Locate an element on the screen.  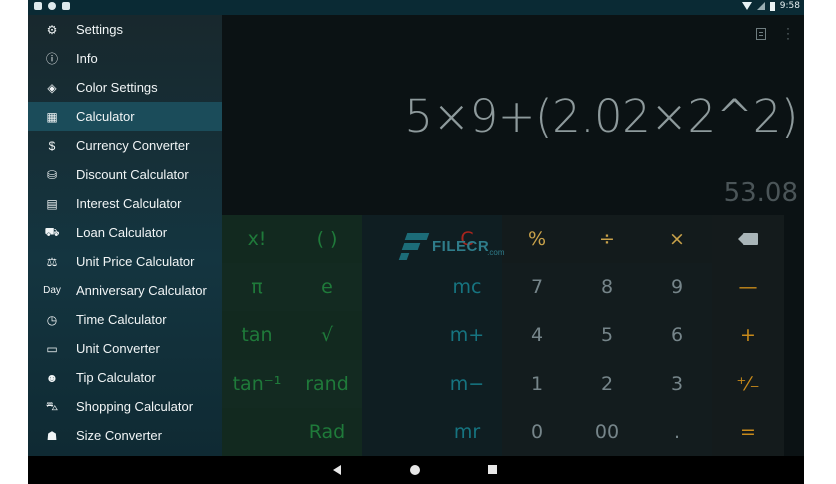
percent-key: % is located at coordinates (537, 239).